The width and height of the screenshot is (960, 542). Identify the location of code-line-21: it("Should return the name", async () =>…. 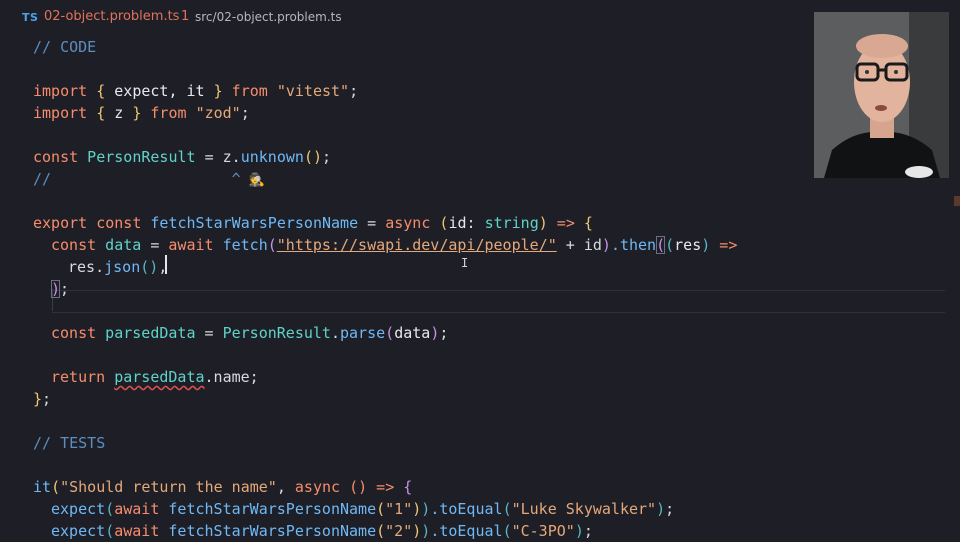
(223, 487).